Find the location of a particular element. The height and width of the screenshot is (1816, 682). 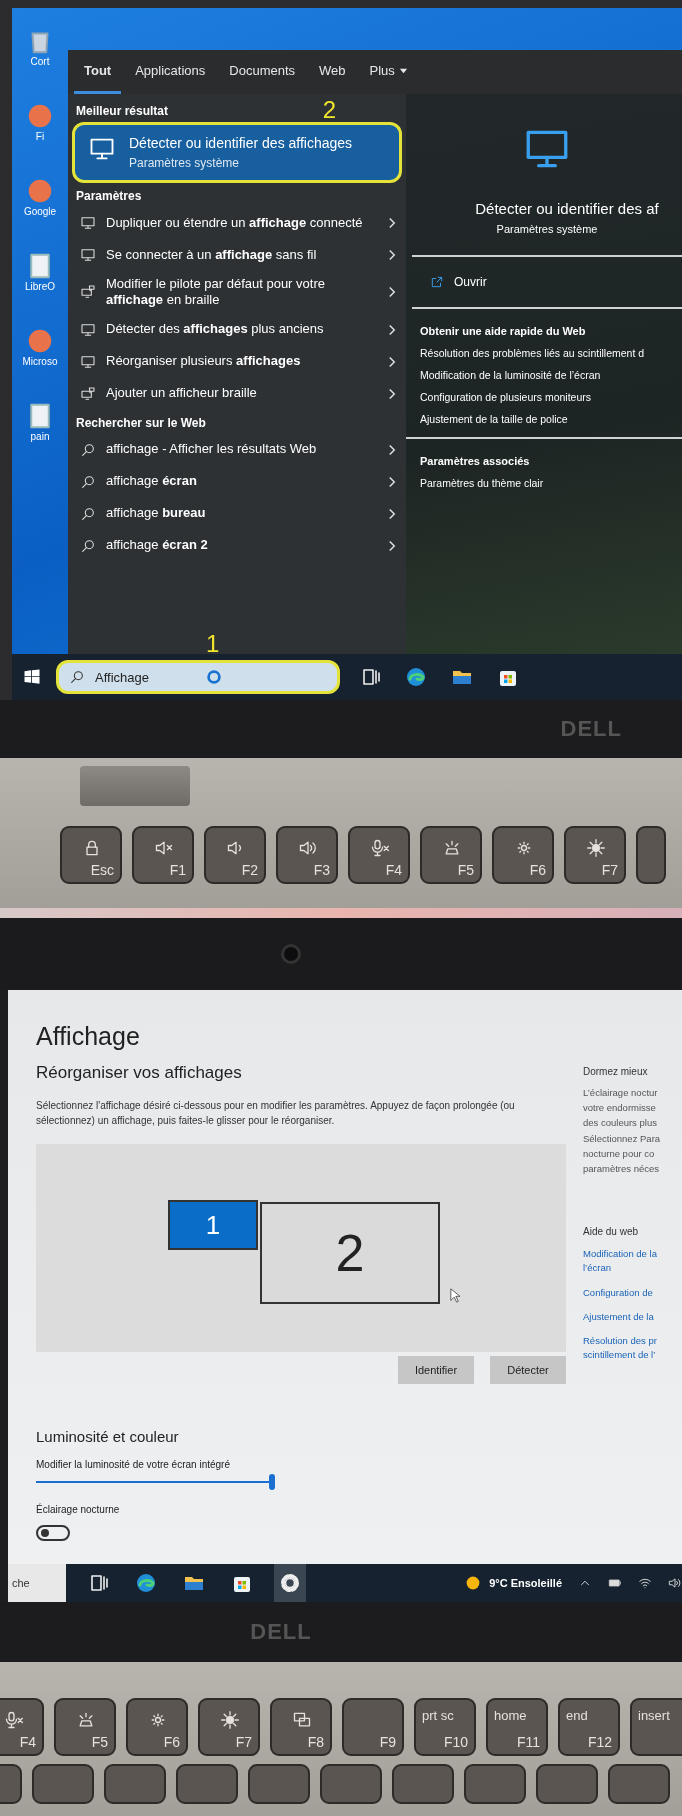

web-help-link: Configuration de plusieurs moniteurs is located at coordinates (551, 397).